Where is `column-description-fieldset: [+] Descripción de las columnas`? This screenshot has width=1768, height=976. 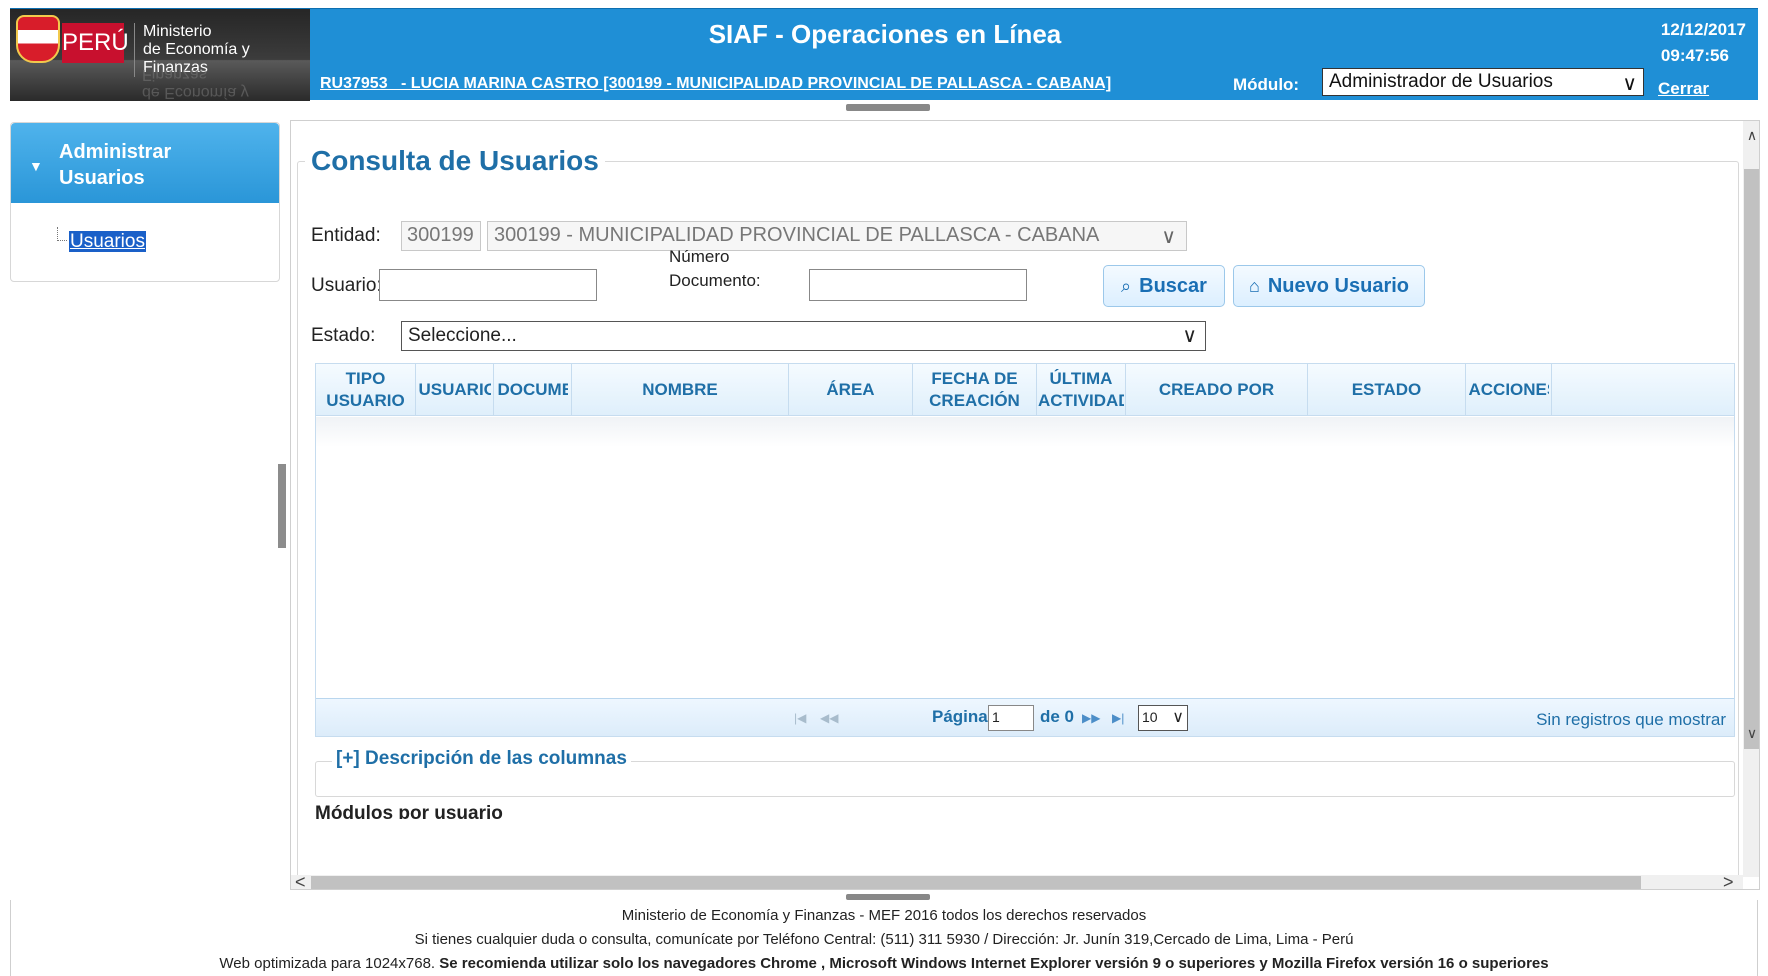 column-description-fieldset: [+] Descripción de las columnas is located at coordinates (1025, 772).